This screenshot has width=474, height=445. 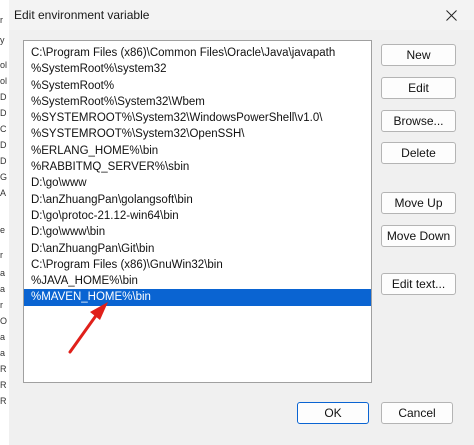 What do you see at coordinates (418, 88) in the screenshot?
I see `edit-button: Edit` at bounding box center [418, 88].